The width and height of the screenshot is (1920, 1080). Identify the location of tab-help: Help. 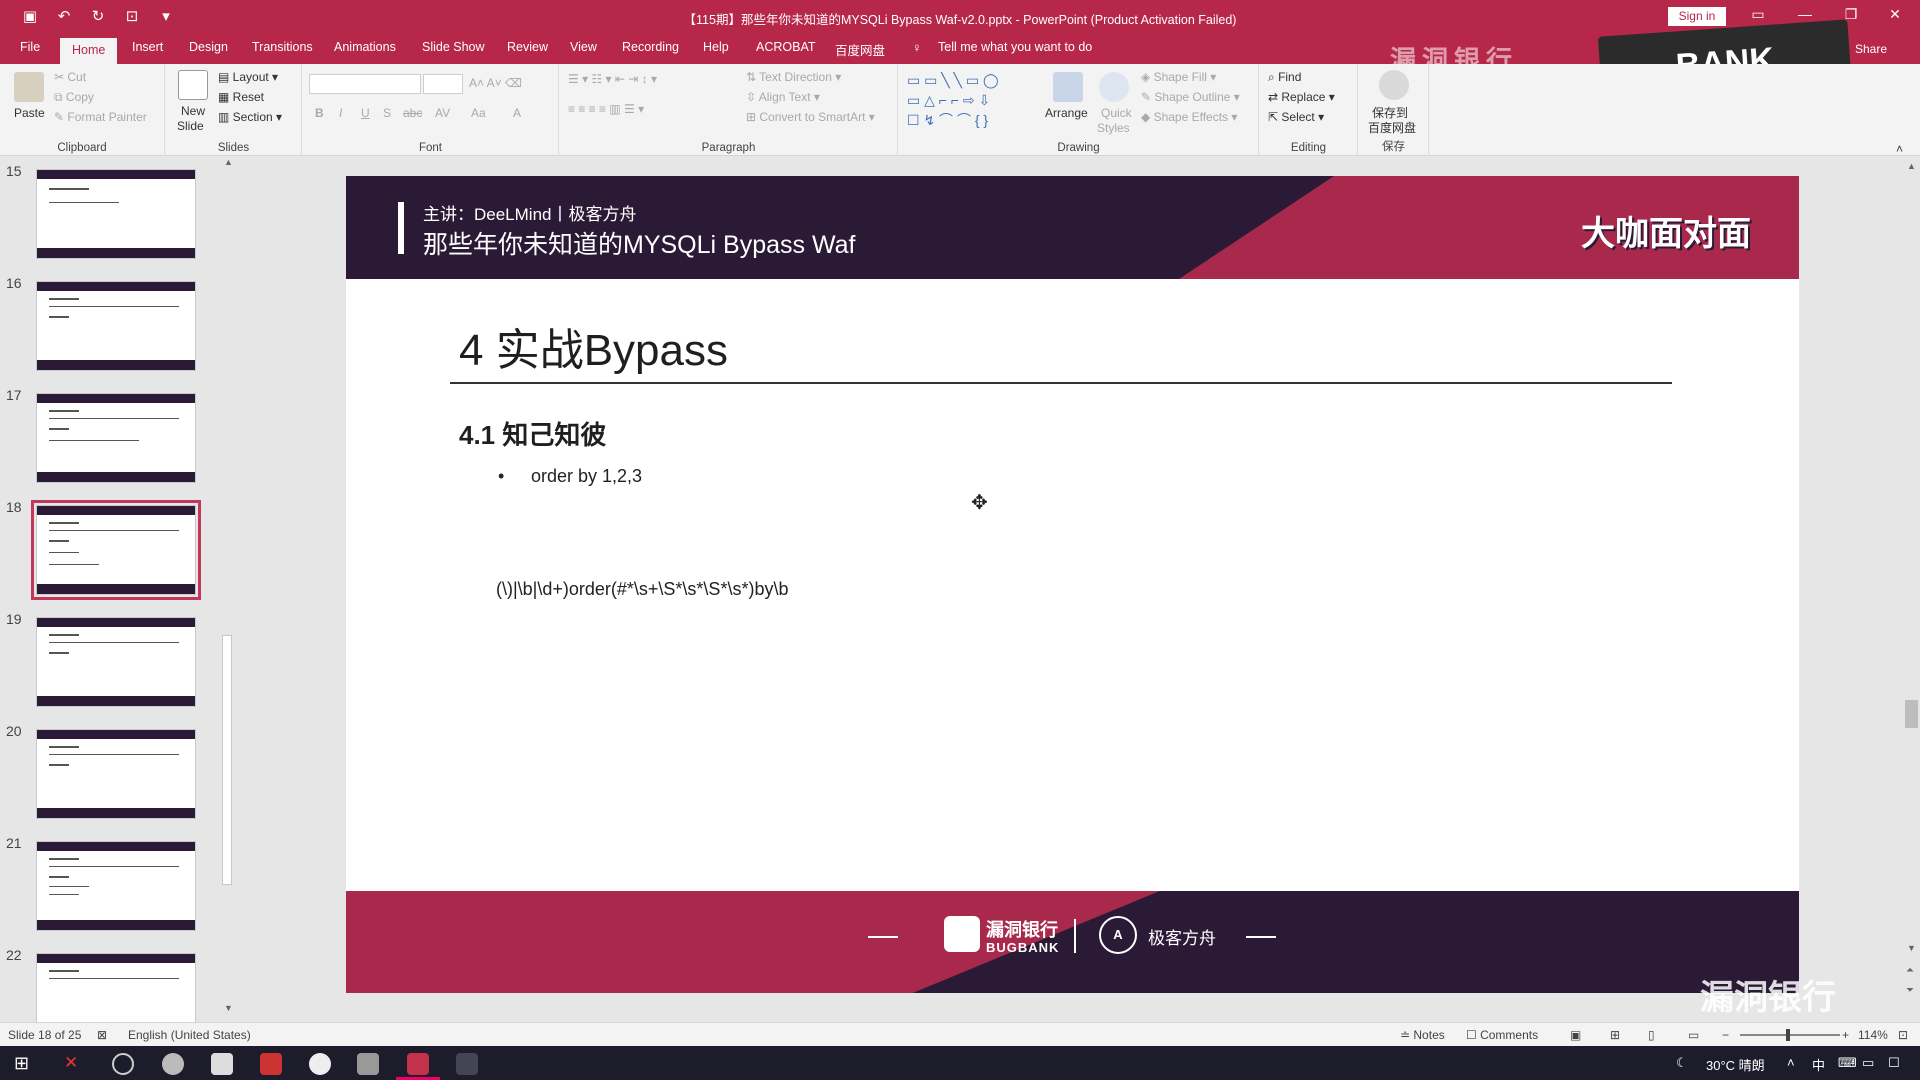
(716, 47).